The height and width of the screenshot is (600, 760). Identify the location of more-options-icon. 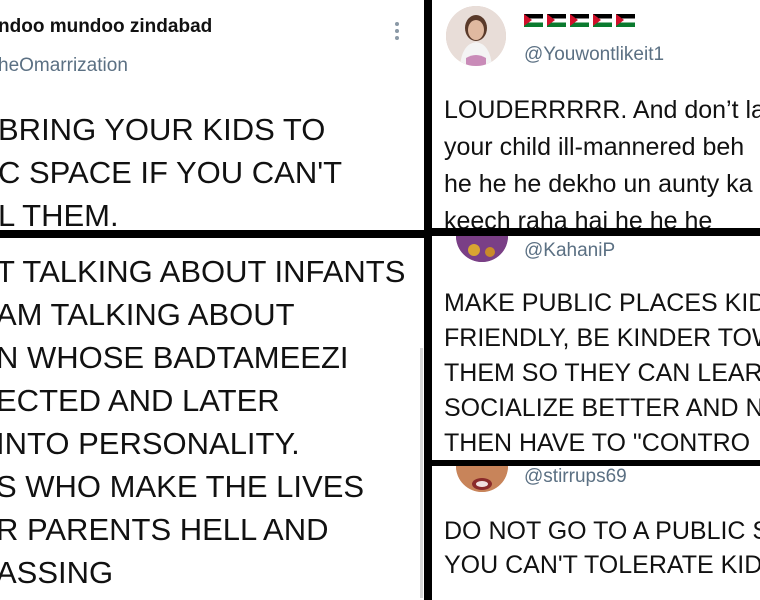
(397, 33).